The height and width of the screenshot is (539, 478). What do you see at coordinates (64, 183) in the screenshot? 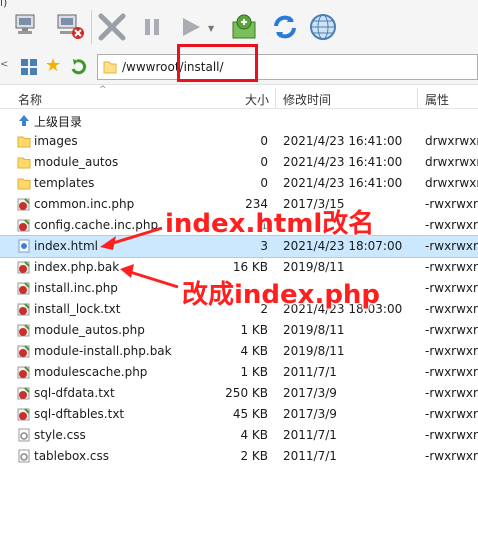
I see `file-name: templates` at bounding box center [64, 183].